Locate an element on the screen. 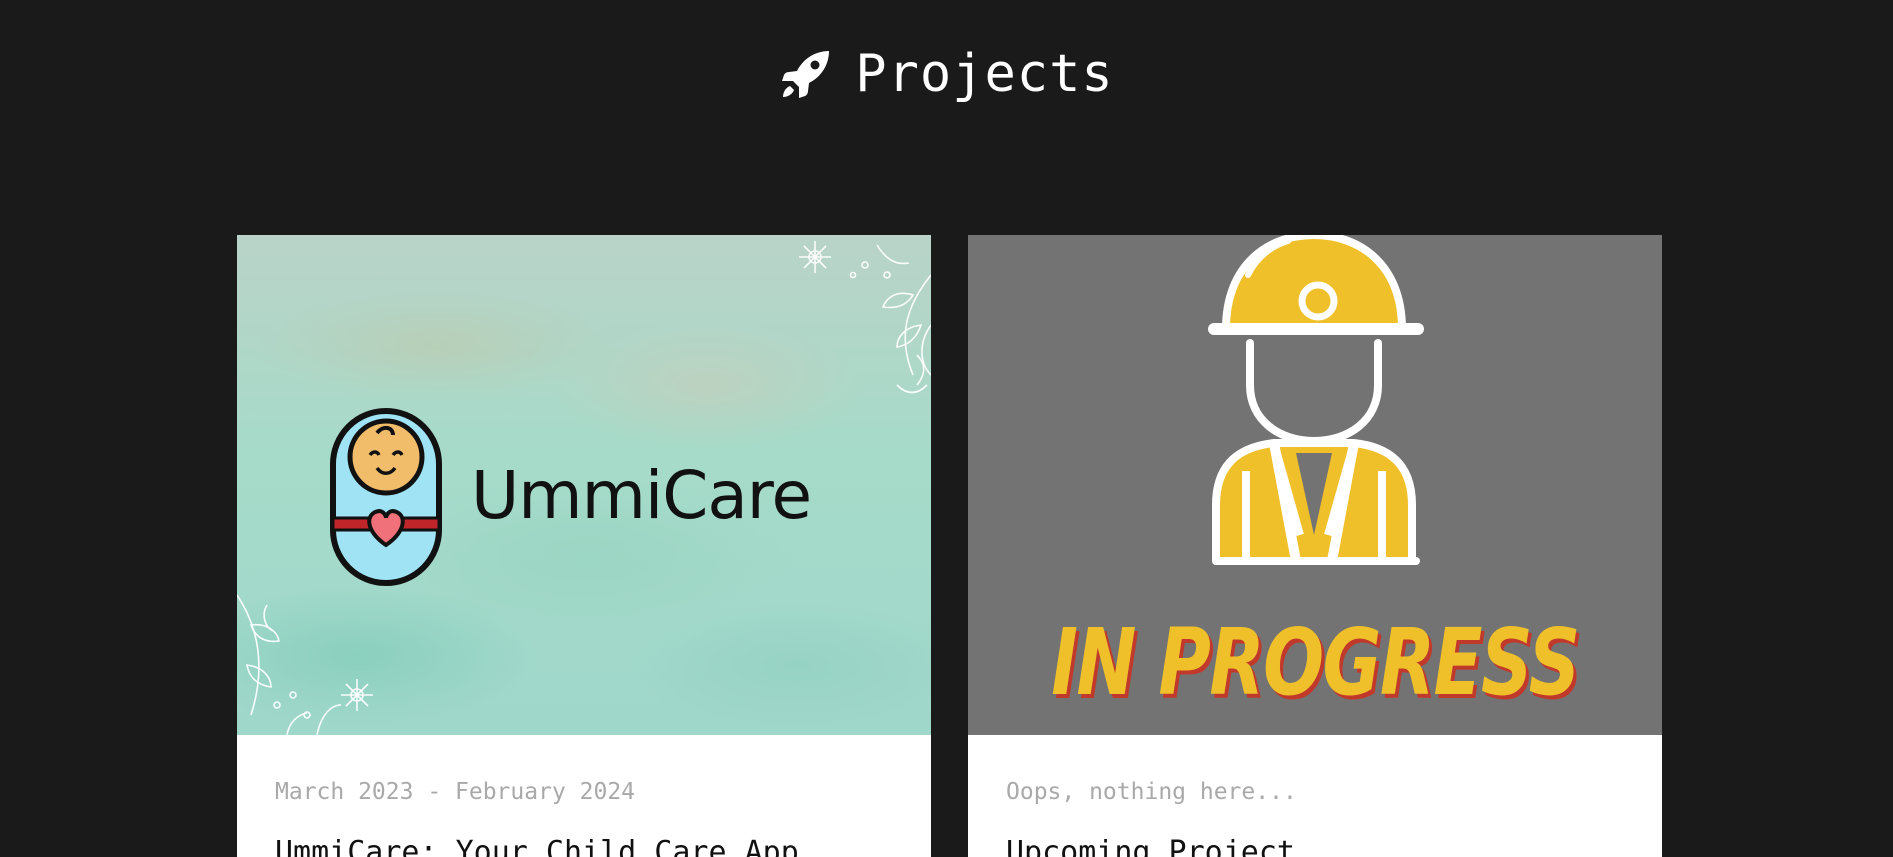 The height and width of the screenshot is (857, 1893). project-date: March 2023 - February 2024 is located at coordinates (455, 792).